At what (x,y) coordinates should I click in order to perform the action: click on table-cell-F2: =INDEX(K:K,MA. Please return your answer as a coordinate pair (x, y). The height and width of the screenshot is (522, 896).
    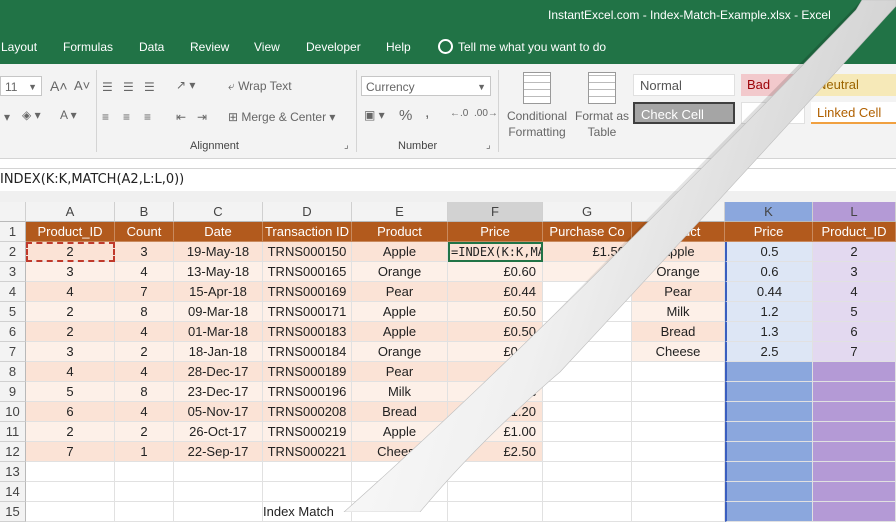
    Looking at the image, I should click on (495, 252).